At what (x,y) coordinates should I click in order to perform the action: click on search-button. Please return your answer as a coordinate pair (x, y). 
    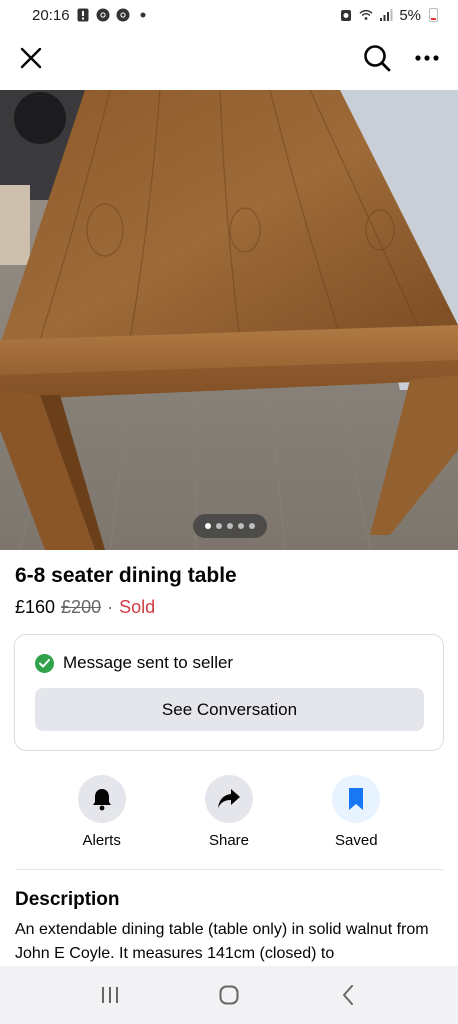
    Looking at the image, I should click on (377, 58).